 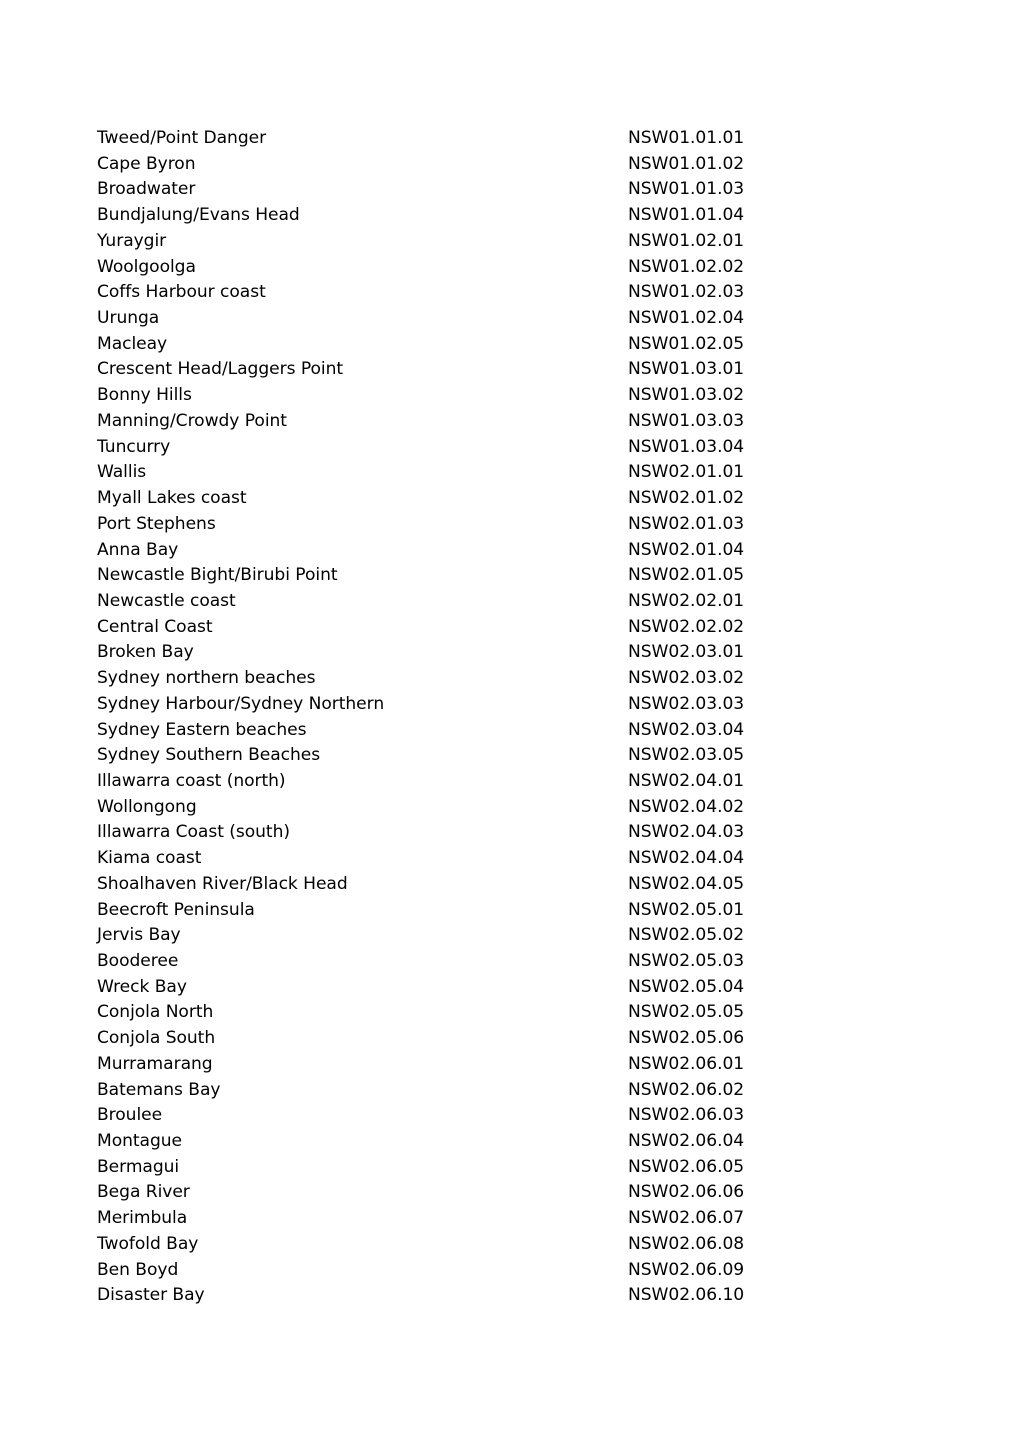 What do you see at coordinates (507, 1168) in the screenshot?
I see `table-row: Bermagui NSW02.06.05` at bounding box center [507, 1168].